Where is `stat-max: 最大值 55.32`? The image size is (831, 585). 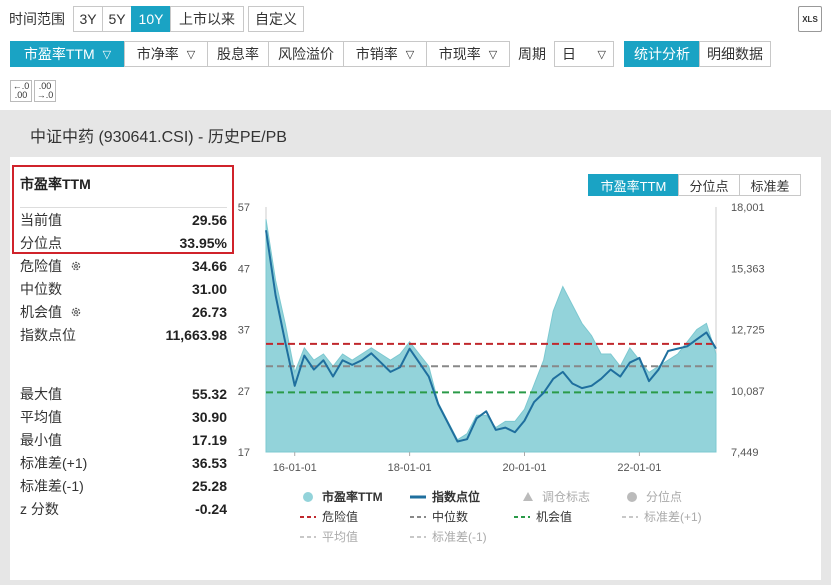
stat-max: 最大值 55.32 is located at coordinates (123, 394).